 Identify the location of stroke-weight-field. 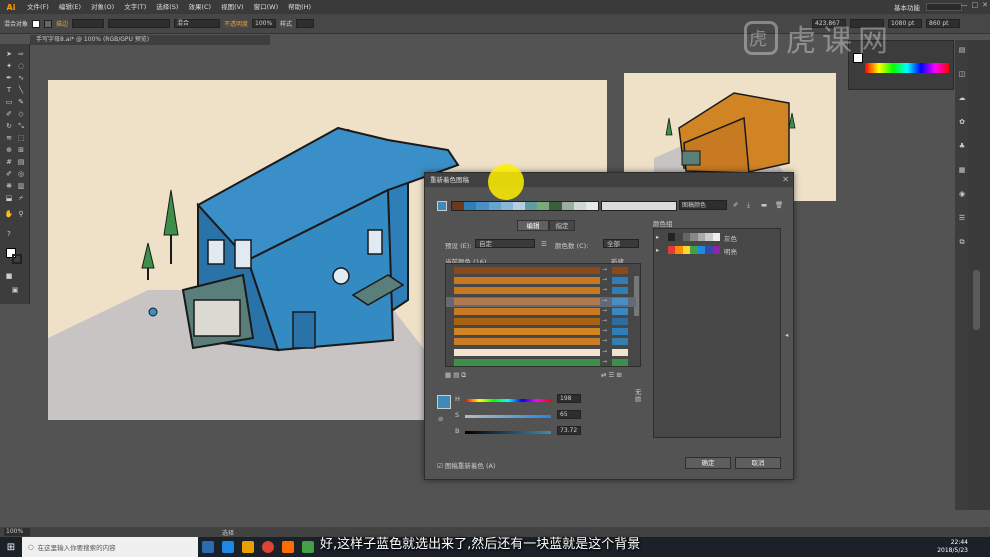
(88, 23).